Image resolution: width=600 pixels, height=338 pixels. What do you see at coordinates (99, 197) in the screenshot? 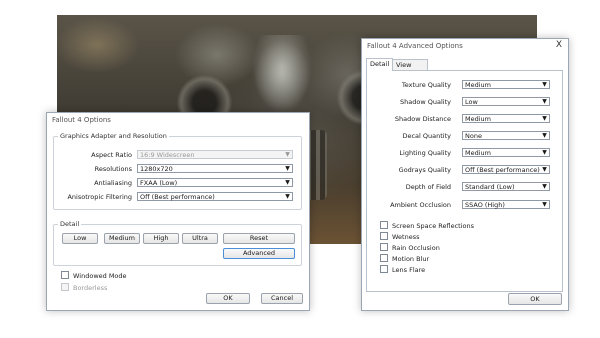
I see `anisotropic-filtering-label: Anisotropic Filtering` at bounding box center [99, 197].